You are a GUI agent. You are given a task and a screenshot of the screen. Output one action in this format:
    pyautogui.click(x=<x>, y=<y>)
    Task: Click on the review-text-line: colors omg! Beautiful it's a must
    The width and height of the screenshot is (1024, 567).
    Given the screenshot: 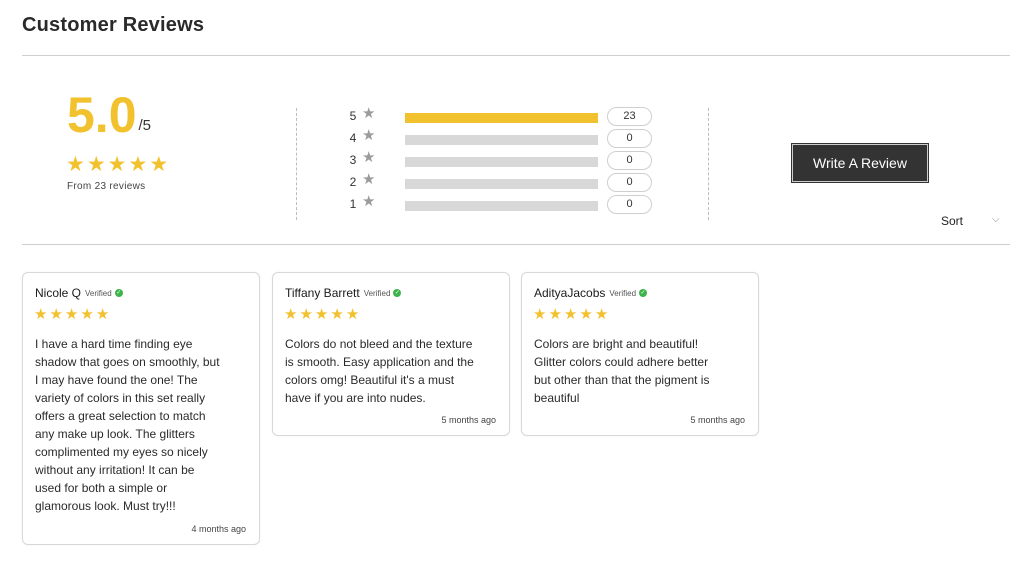 What is the action you would take?
    pyautogui.click(x=370, y=380)
    